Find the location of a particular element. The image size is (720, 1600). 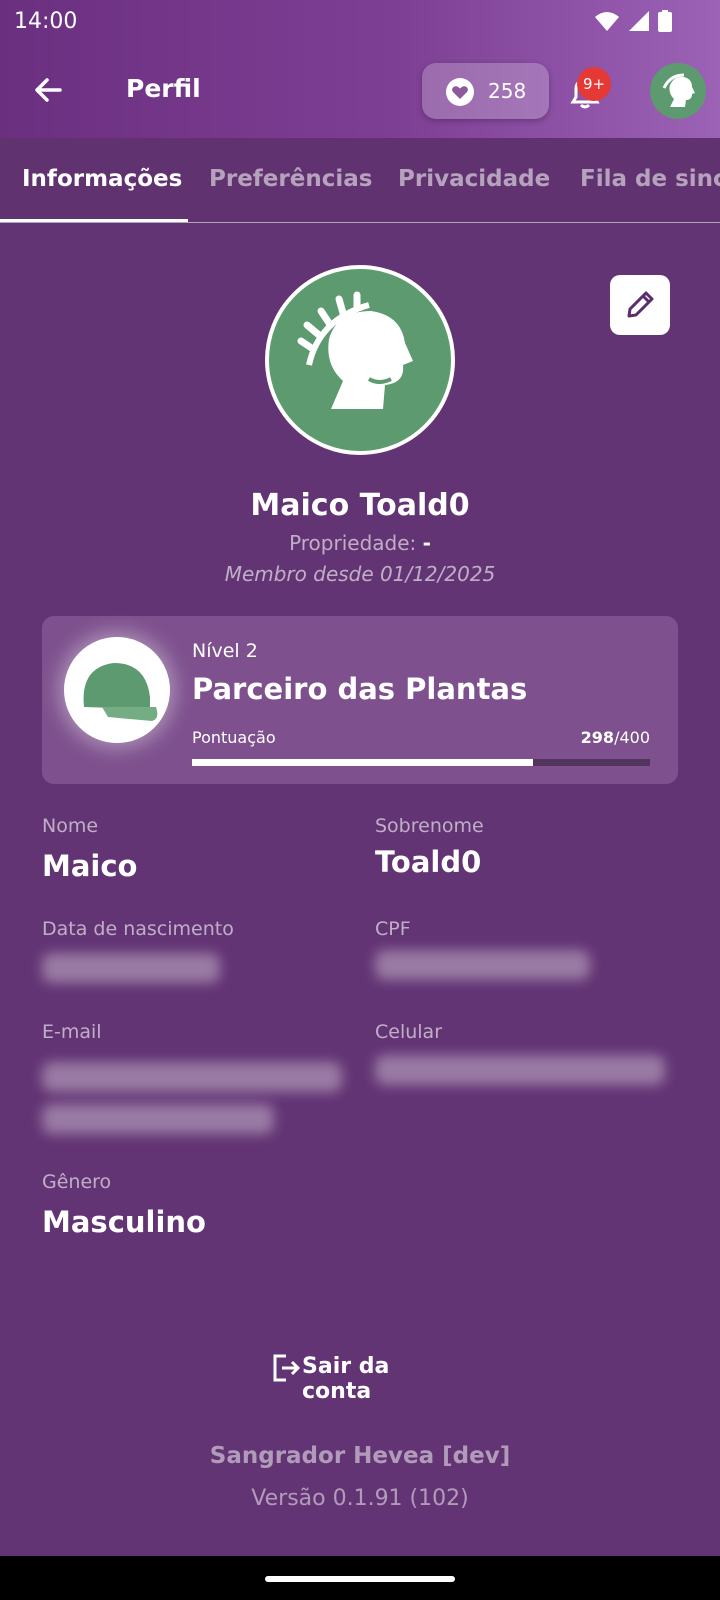

app-name: Sangrador Hevea [dev] is located at coordinates (360, 1456).